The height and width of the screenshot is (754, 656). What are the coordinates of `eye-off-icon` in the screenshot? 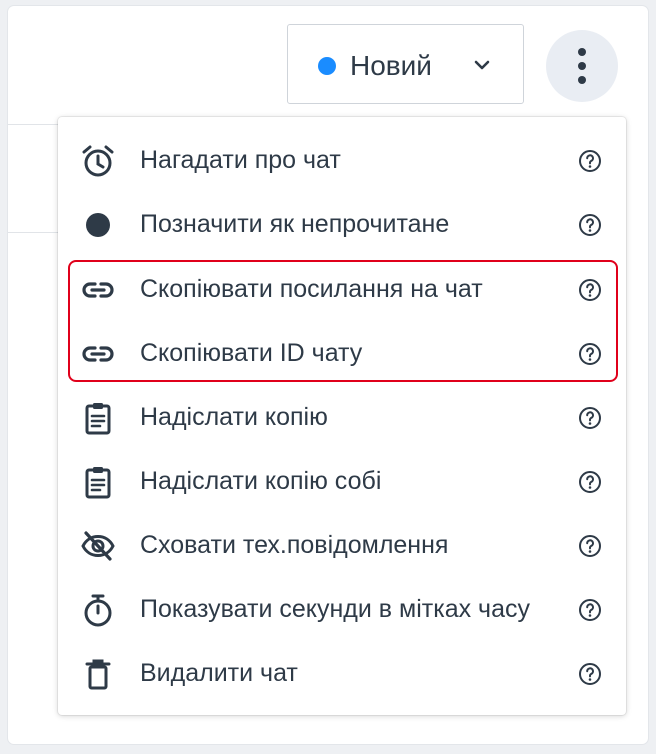 It's located at (98, 546).